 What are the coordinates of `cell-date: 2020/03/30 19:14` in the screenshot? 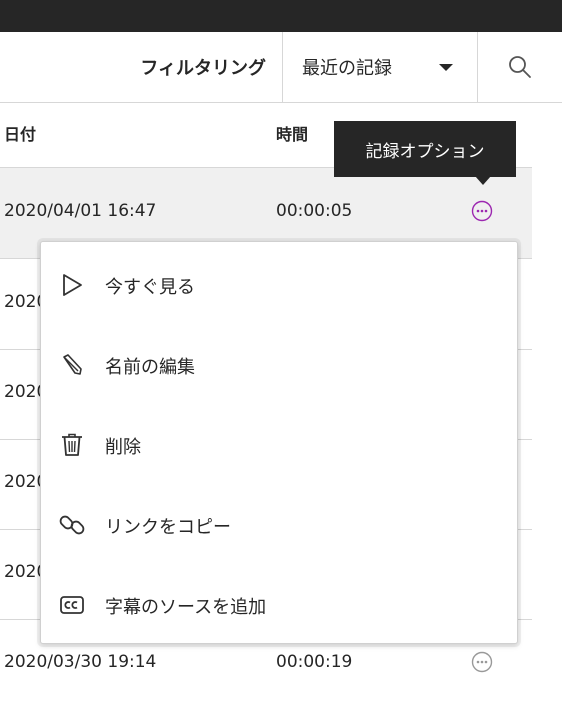 It's located at (80, 662).